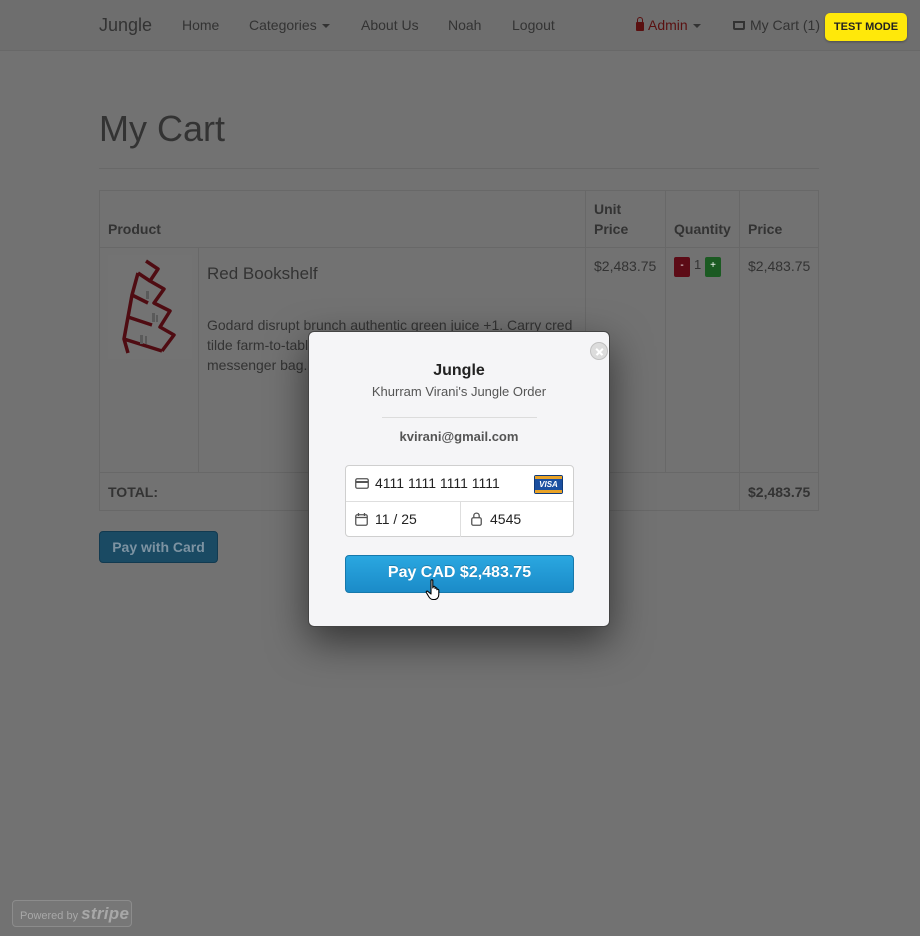 This screenshot has height=936, width=920. Describe the element at coordinates (158, 547) in the screenshot. I see `pay-with-card-button: Pay with Card` at that location.